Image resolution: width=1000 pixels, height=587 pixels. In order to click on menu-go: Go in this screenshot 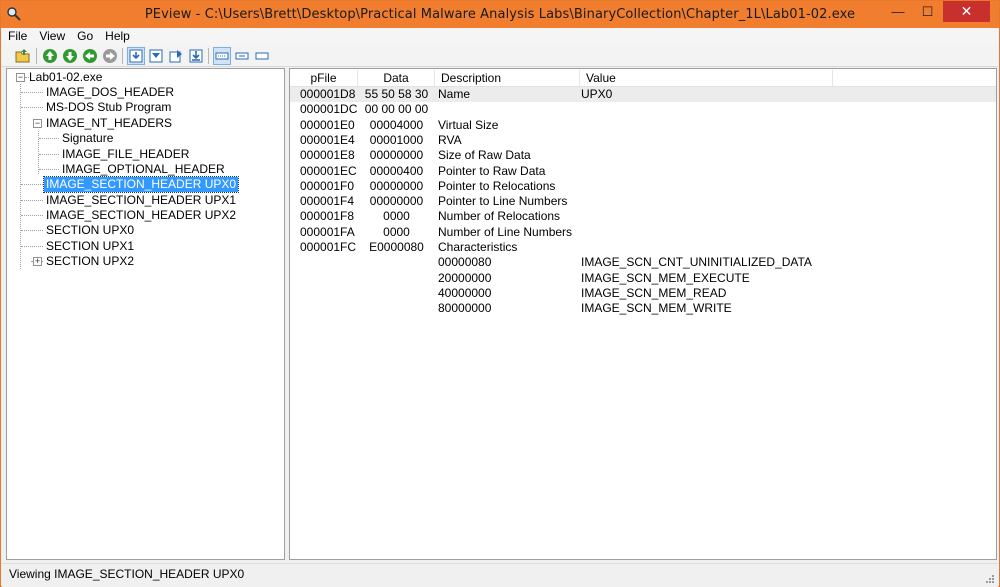, I will do `click(85, 36)`.